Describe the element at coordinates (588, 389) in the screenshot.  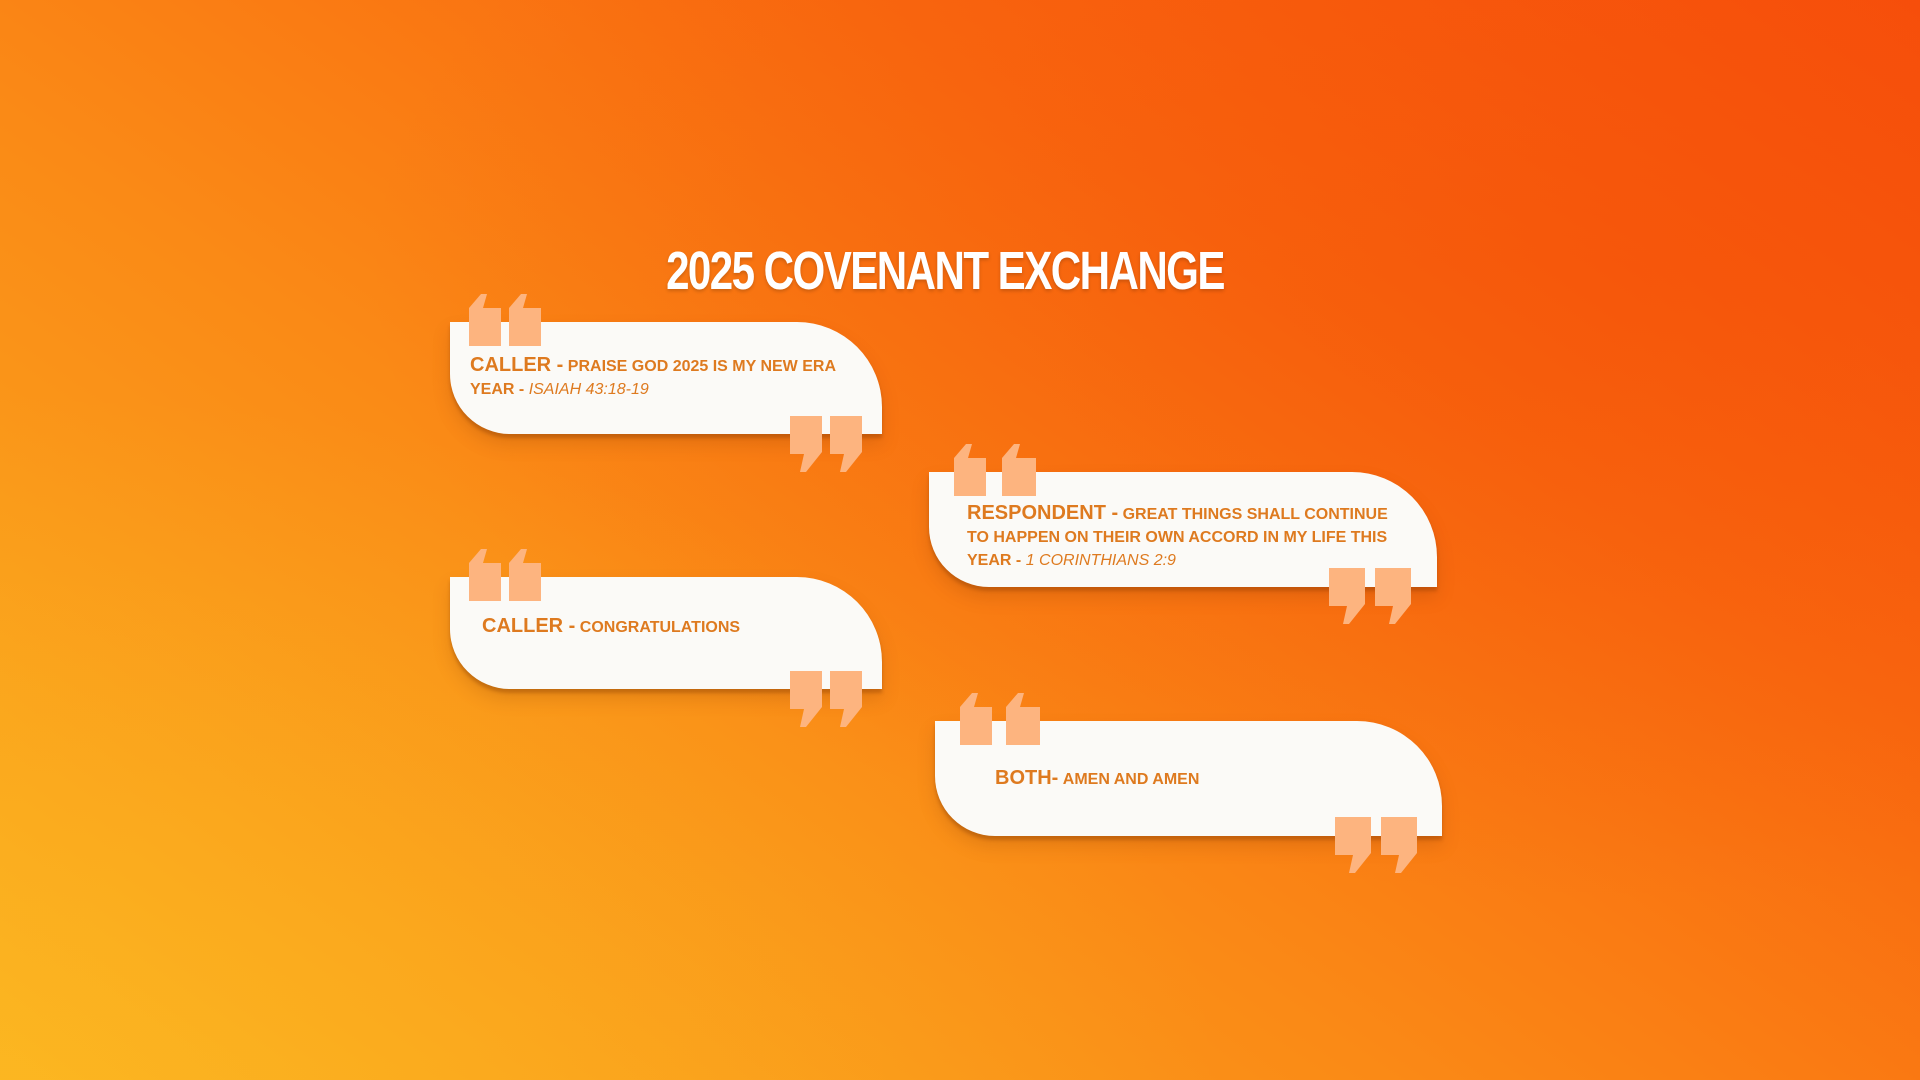
I see `scripture-reference: ISAIAH 43:18-19` at that location.